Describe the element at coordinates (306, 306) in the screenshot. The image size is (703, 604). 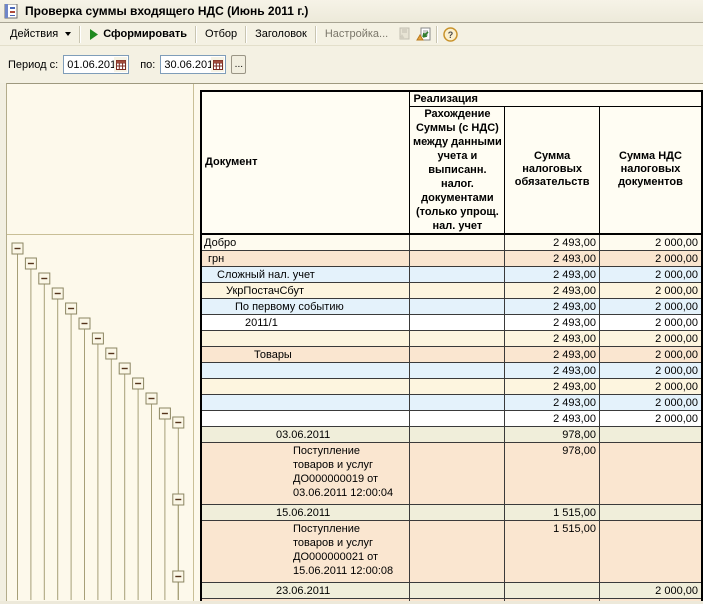
I see `document-cell: По первому событию` at that location.